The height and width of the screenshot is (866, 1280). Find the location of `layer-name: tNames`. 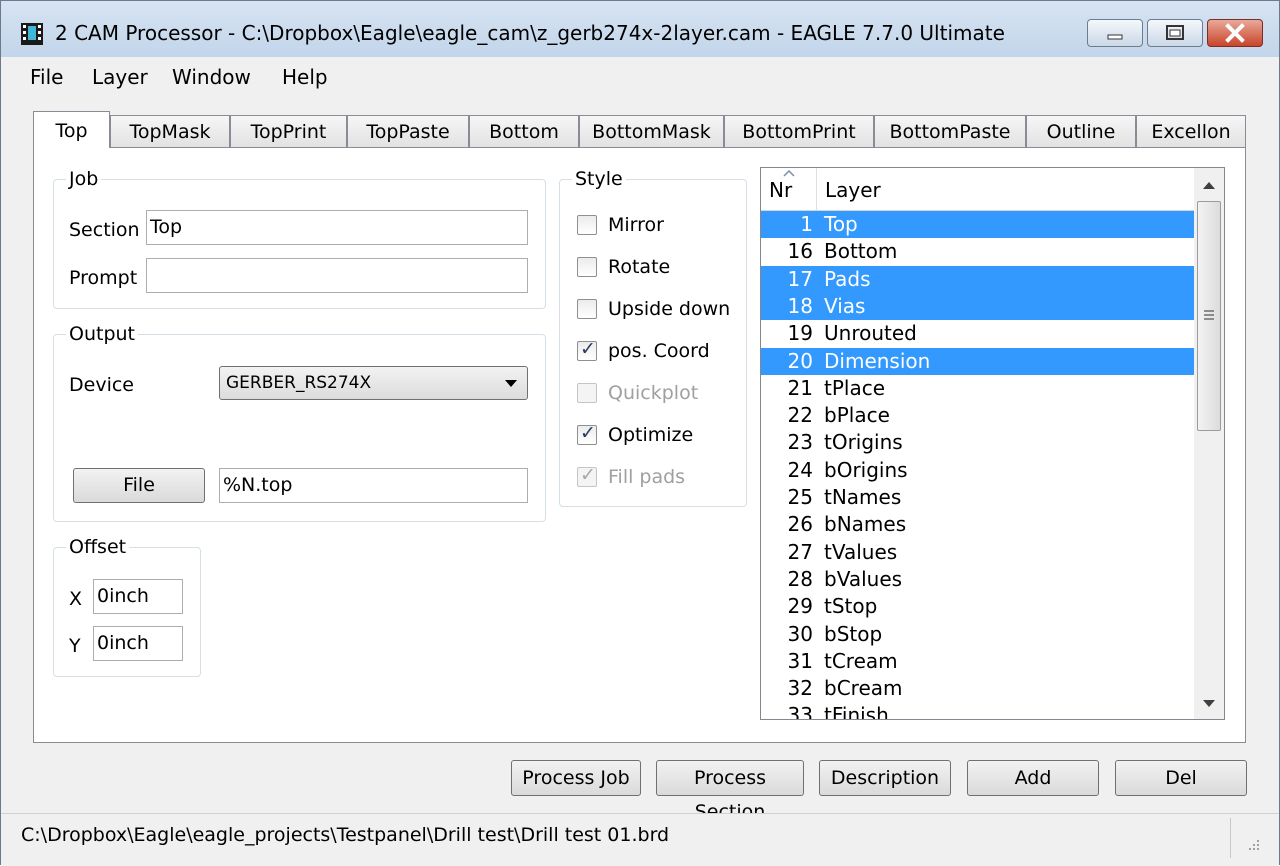

layer-name: tNames is located at coordinates (863, 497).